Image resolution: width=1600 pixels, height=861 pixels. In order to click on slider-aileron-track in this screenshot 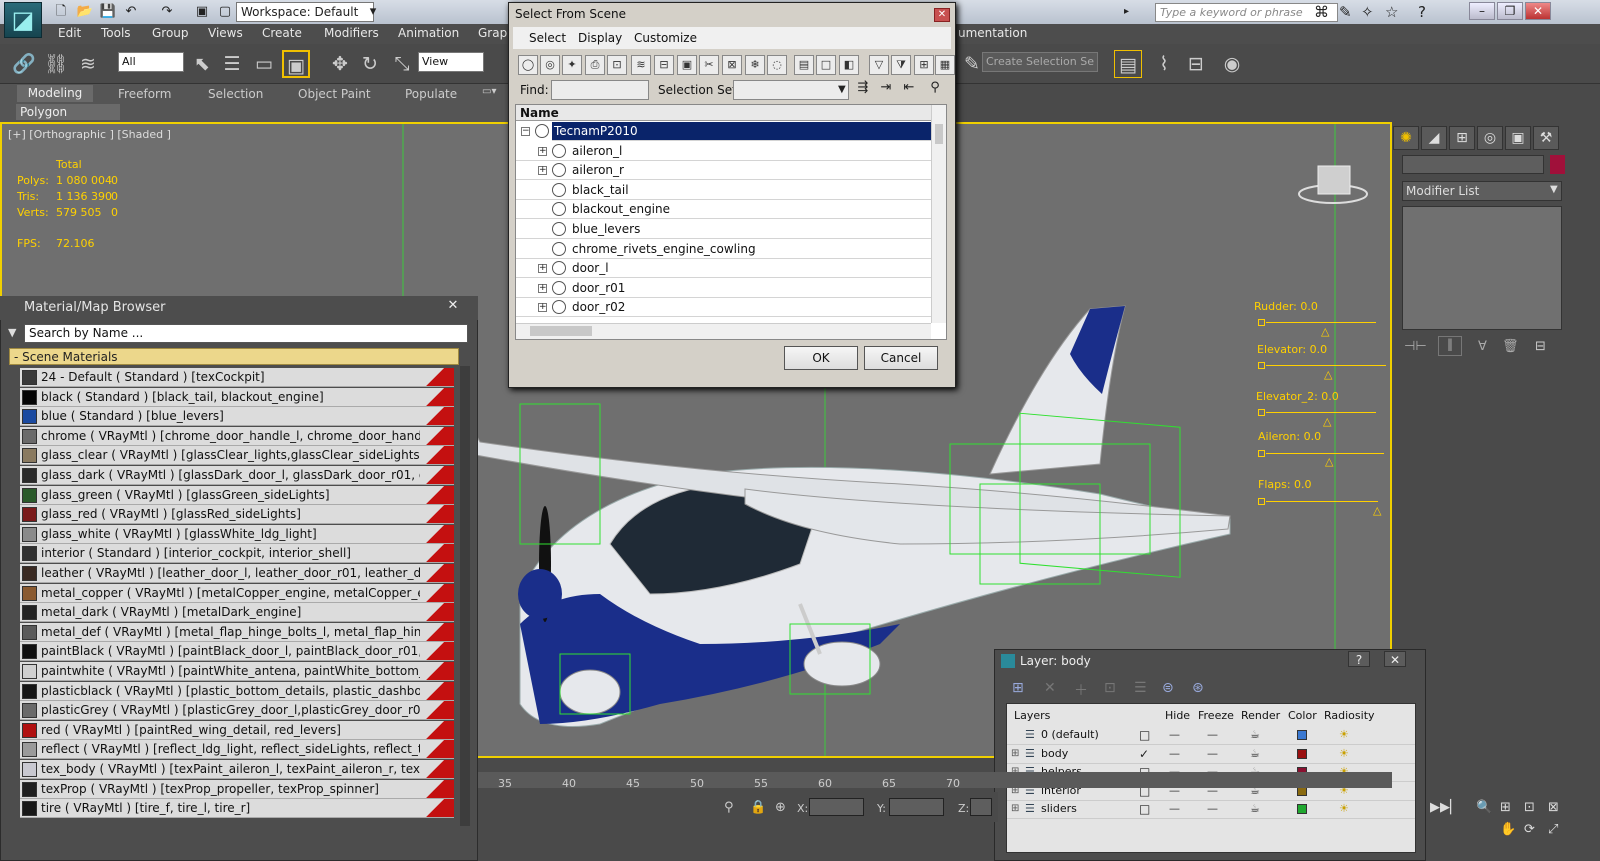, I will do `click(1325, 453)`.